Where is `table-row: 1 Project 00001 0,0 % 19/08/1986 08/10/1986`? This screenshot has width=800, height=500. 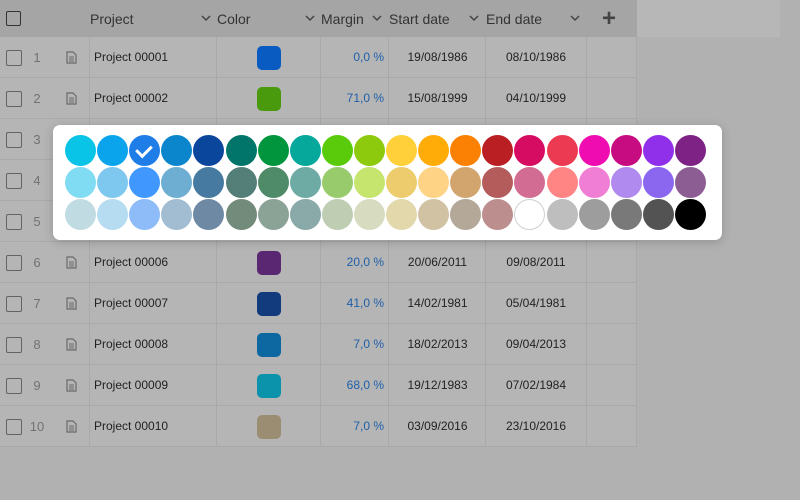
table-row: 1 Project 00001 0,0 % 19/08/1986 08/10/1986 is located at coordinates (318, 57).